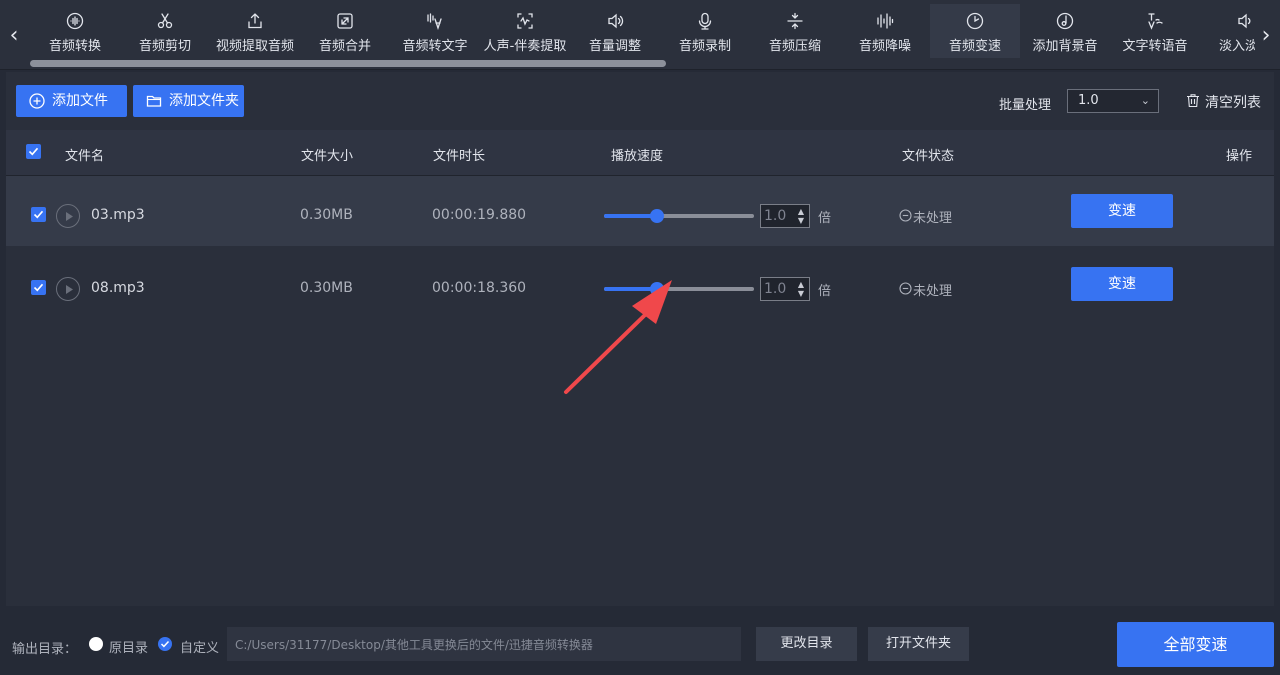 Image resolution: width=1280 pixels, height=675 pixels. I want to click on radio-custom-dir, so click(165, 644).